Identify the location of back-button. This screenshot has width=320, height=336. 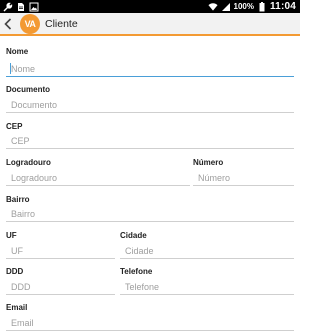
(8, 24).